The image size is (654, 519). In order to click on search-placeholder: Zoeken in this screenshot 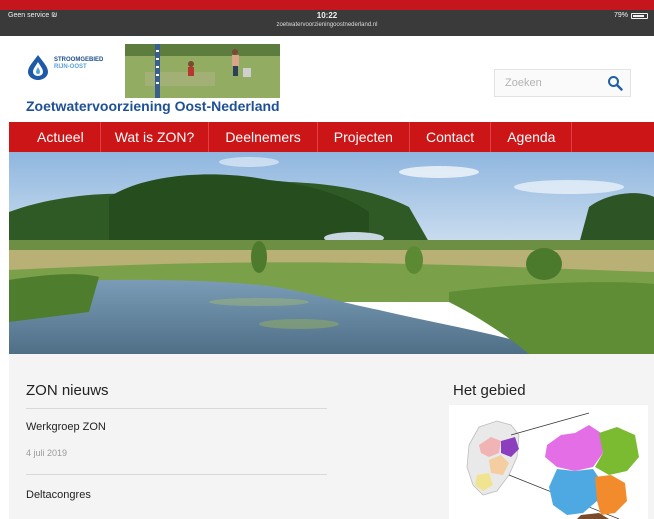, I will do `click(523, 83)`.